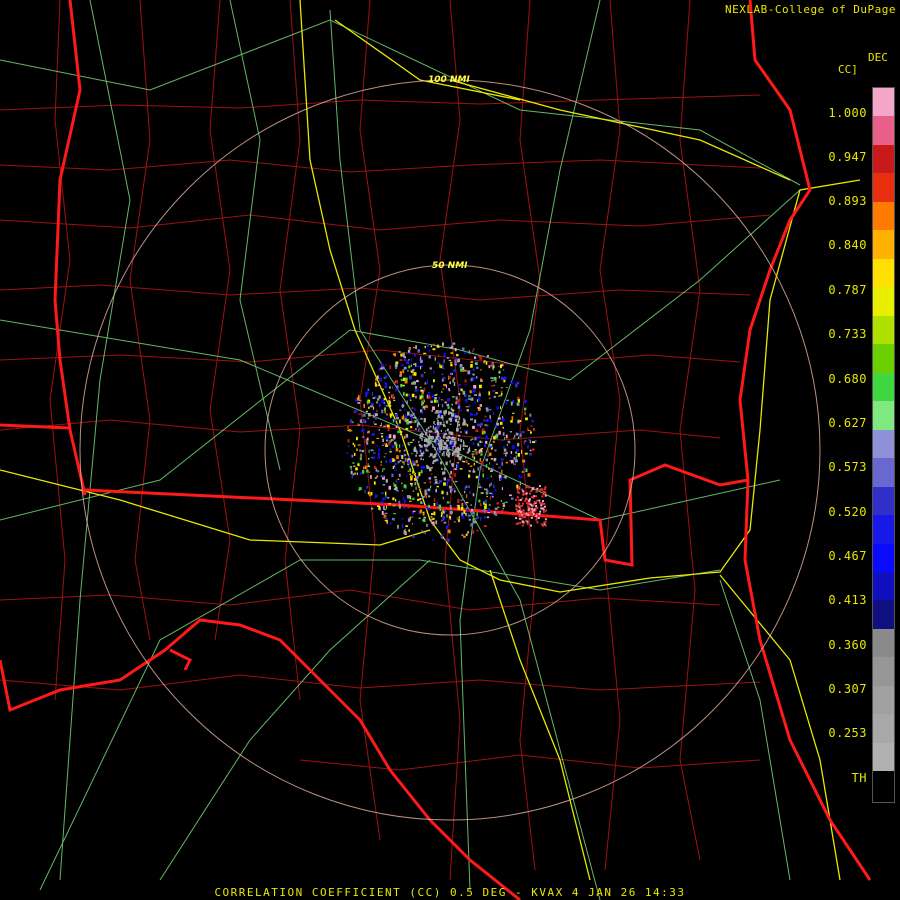 This screenshot has height=900, width=900. I want to click on legend-tick-label: 0.413, so click(847, 600).